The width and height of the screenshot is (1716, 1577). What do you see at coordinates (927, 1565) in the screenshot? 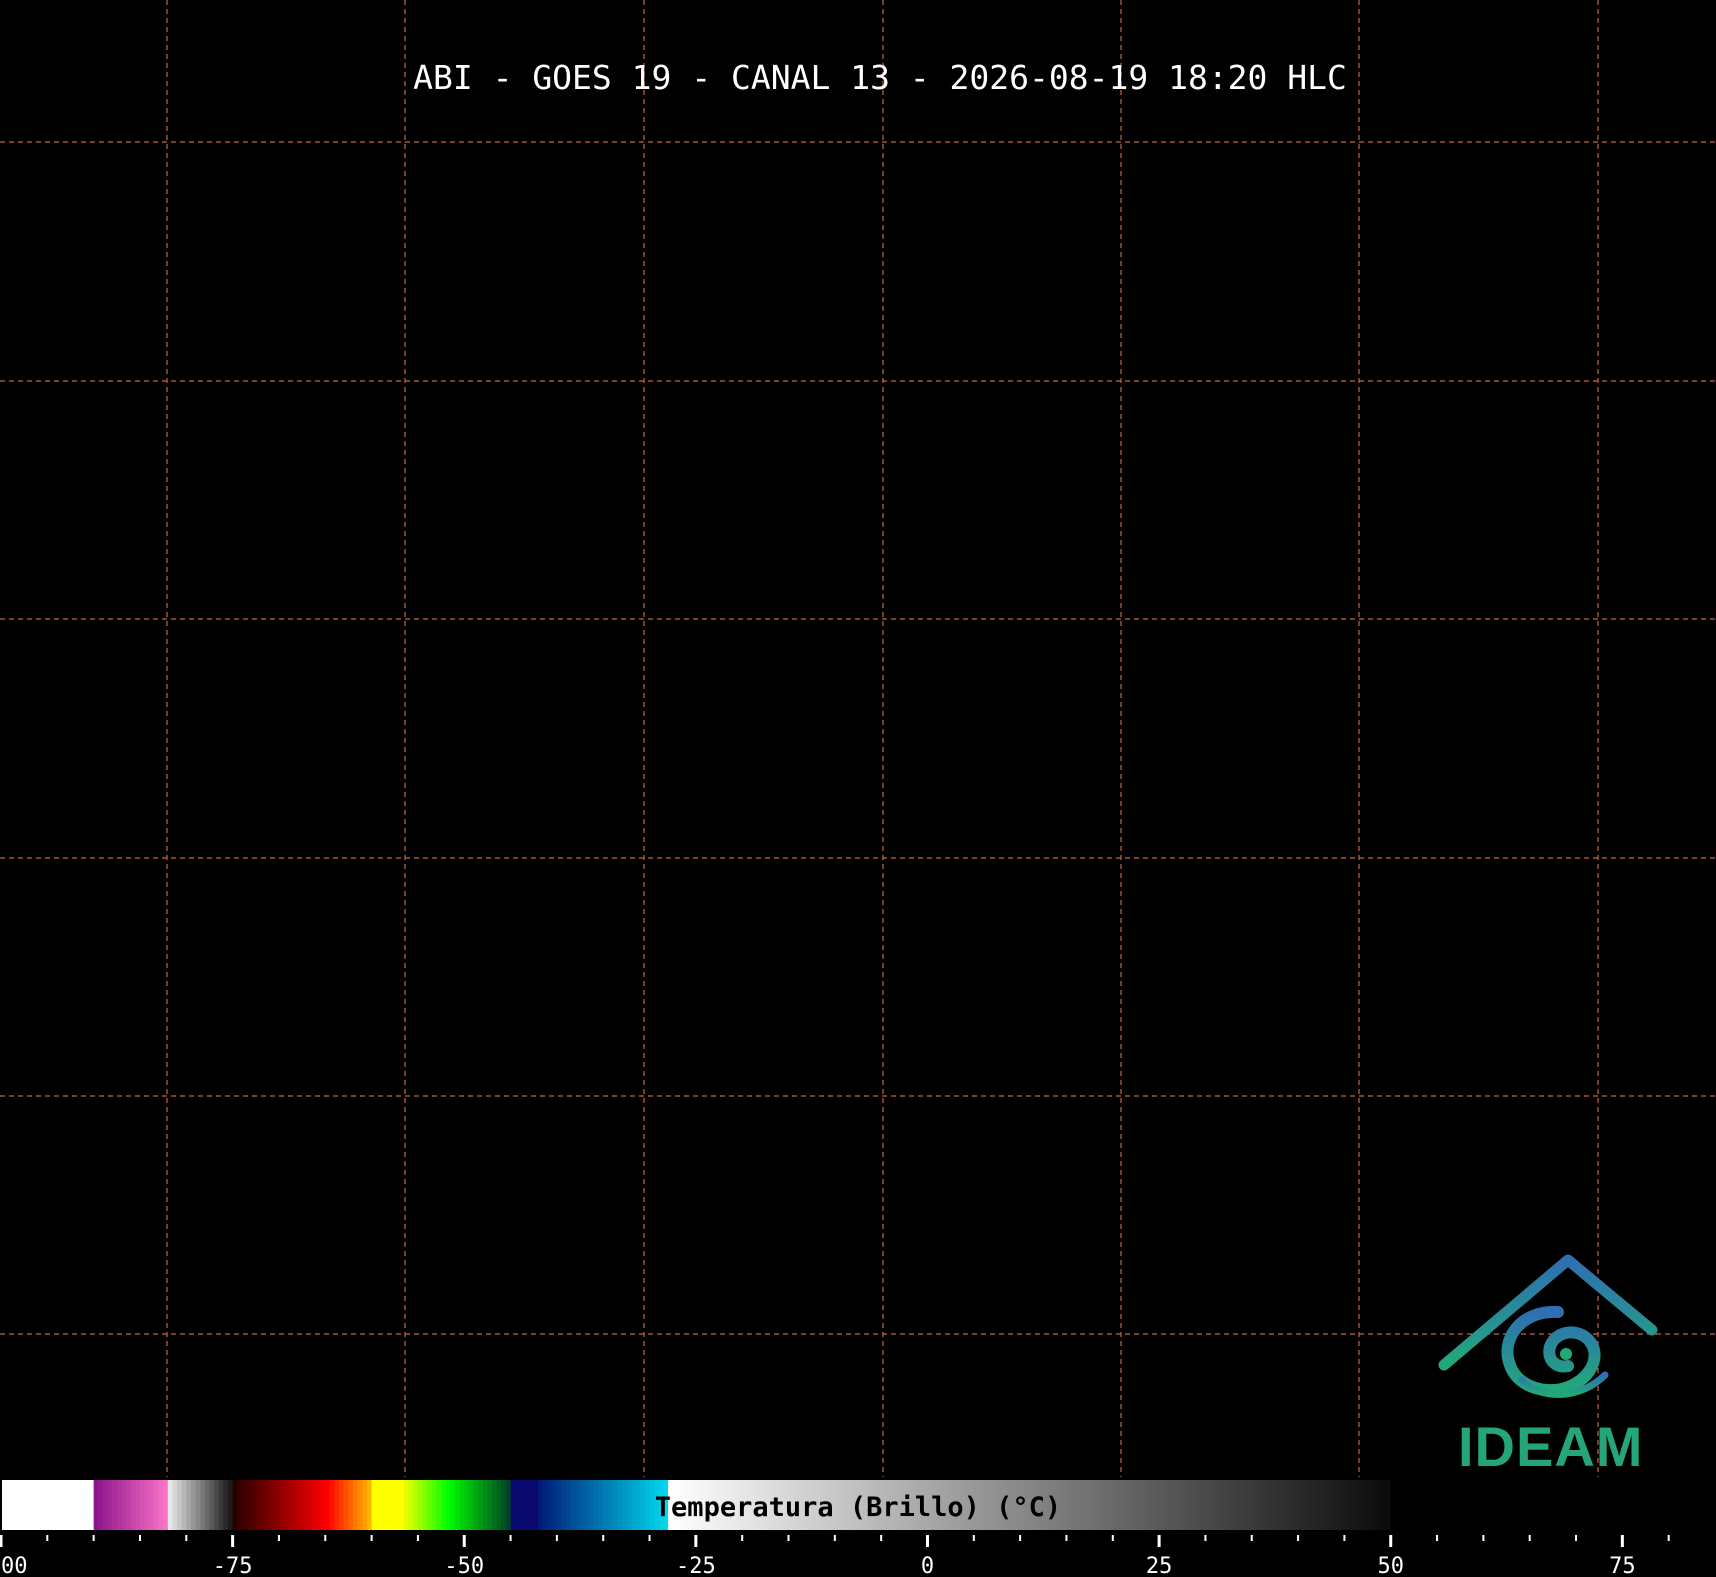
I see `tick-label: 0` at bounding box center [927, 1565].